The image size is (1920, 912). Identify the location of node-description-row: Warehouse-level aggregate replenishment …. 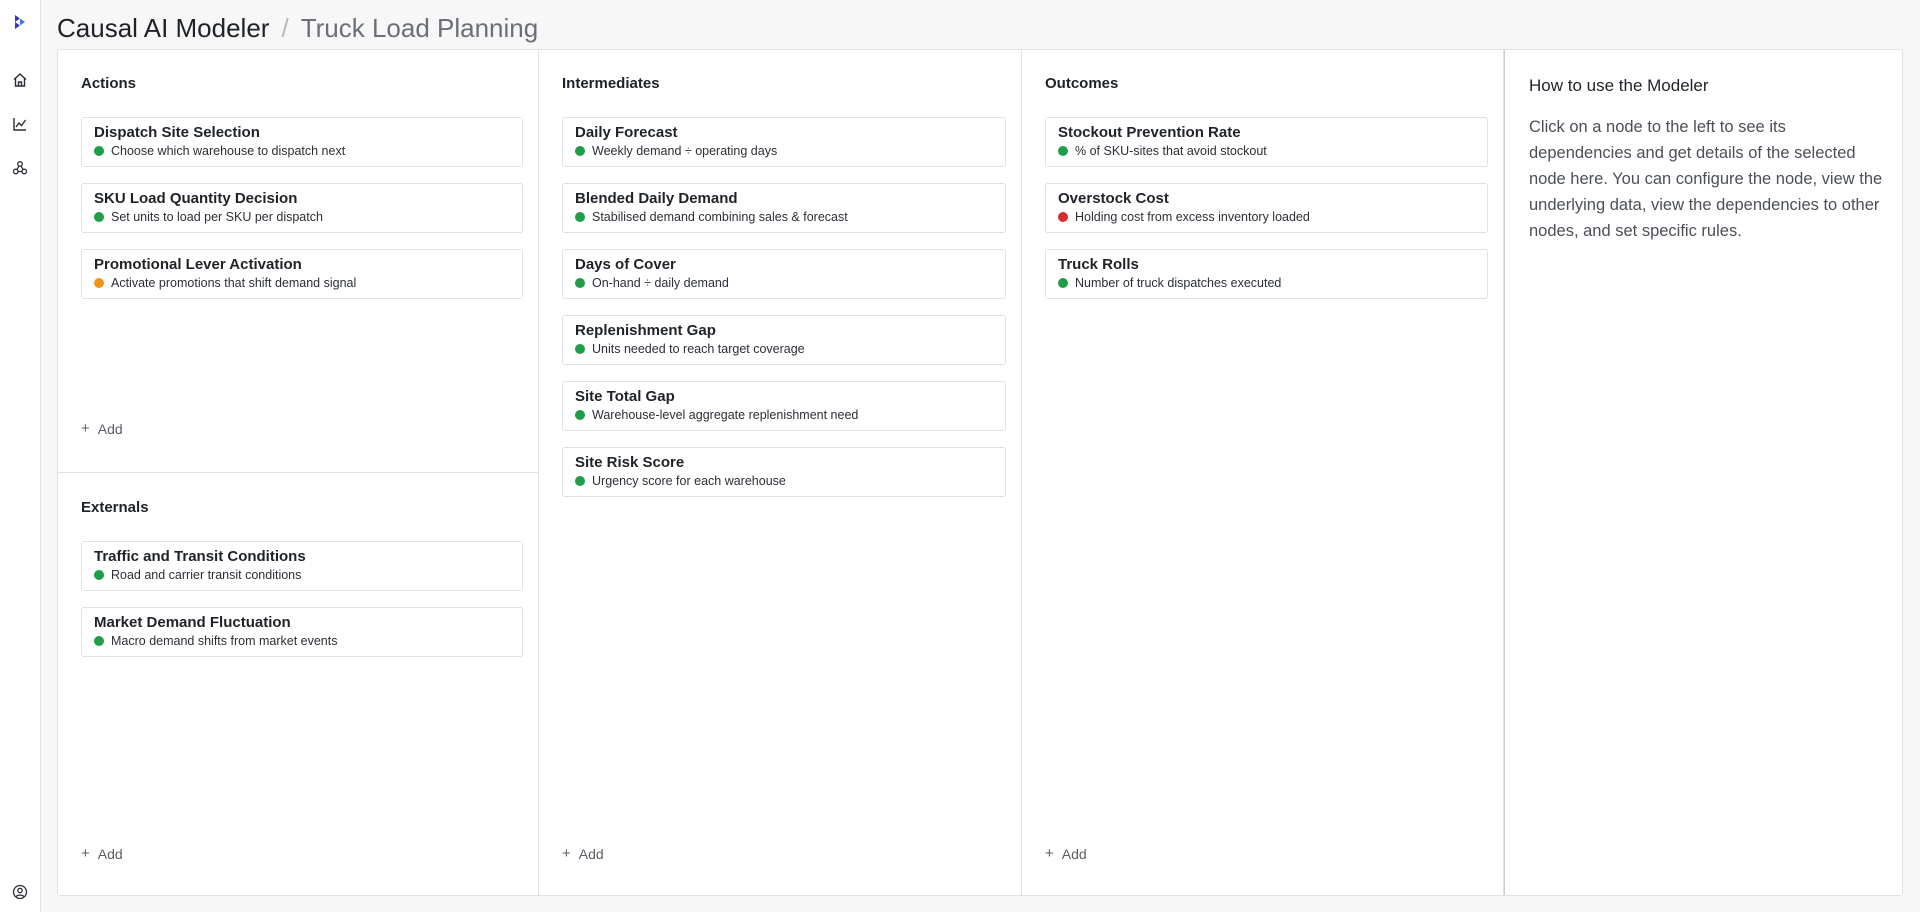
(784, 415).